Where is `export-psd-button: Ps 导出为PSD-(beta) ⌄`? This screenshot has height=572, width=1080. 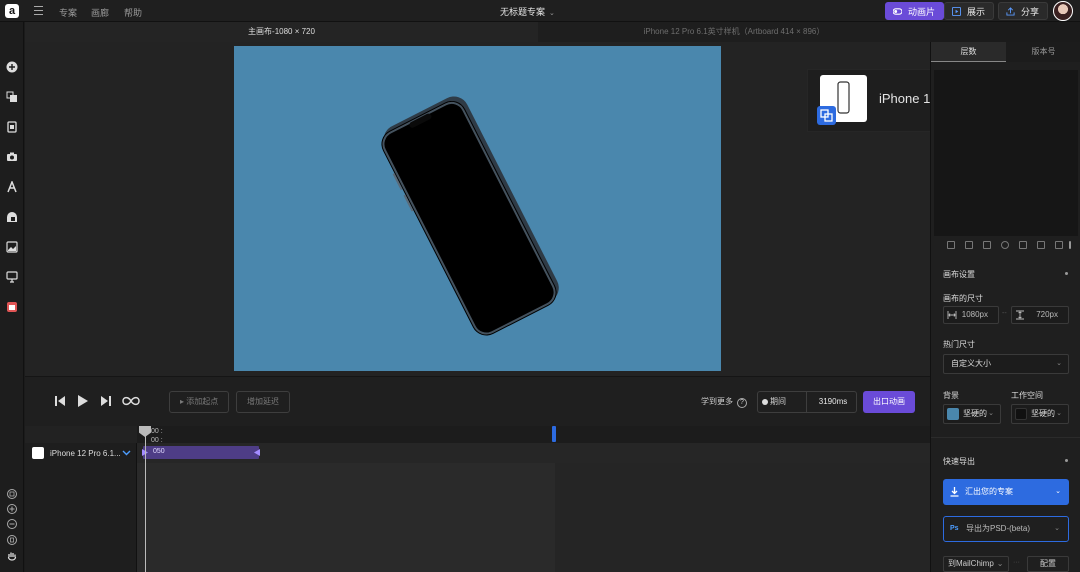 export-psd-button: Ps 导出为PSD-(beta) ⌄ is located at coordinates (1006, 529).